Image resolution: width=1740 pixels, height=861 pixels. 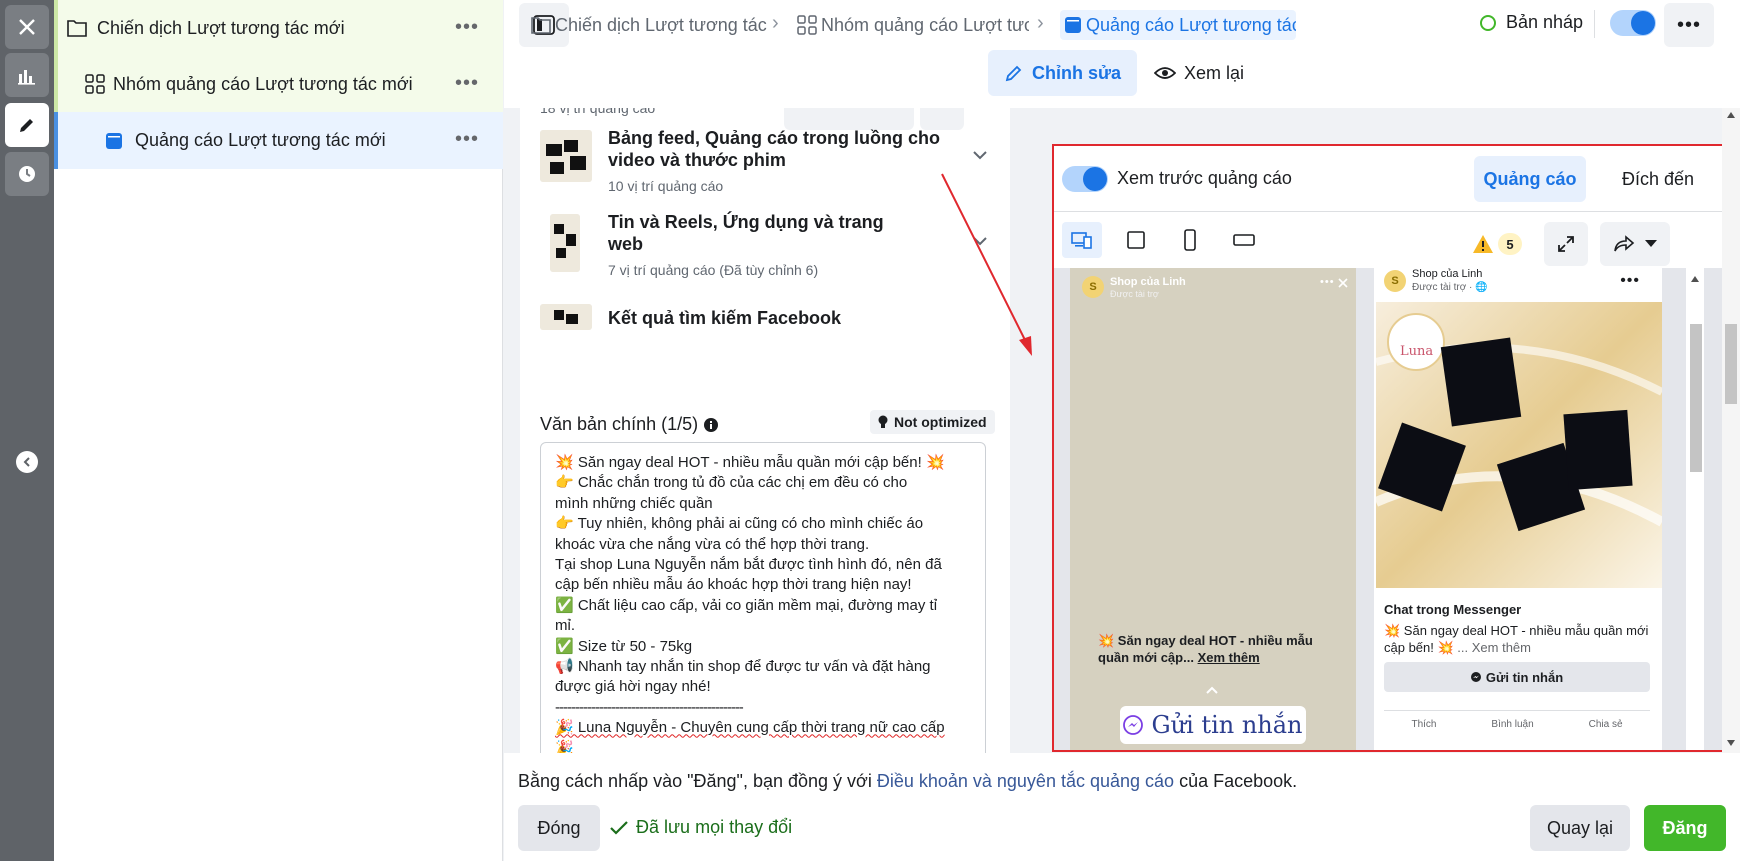 I want to click on clock-icon, so click(x=27, y=174).